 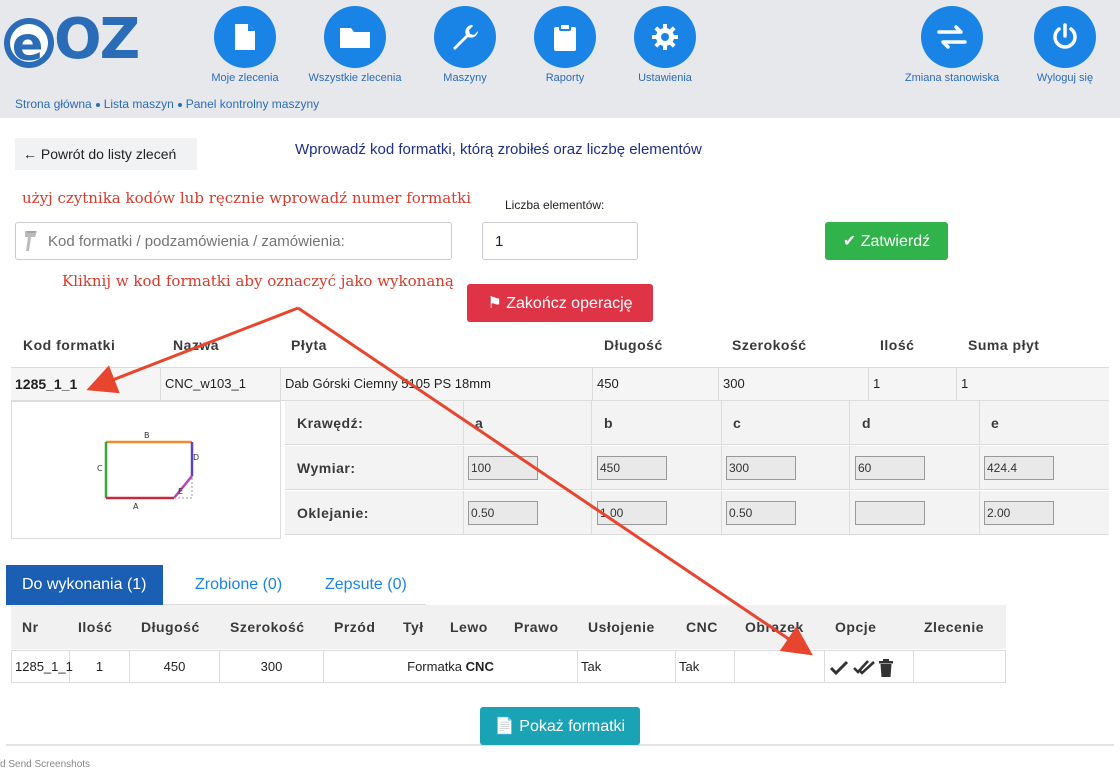 I want to click on th-board-sum: Suma płyt, so click(x=1004, y=345).